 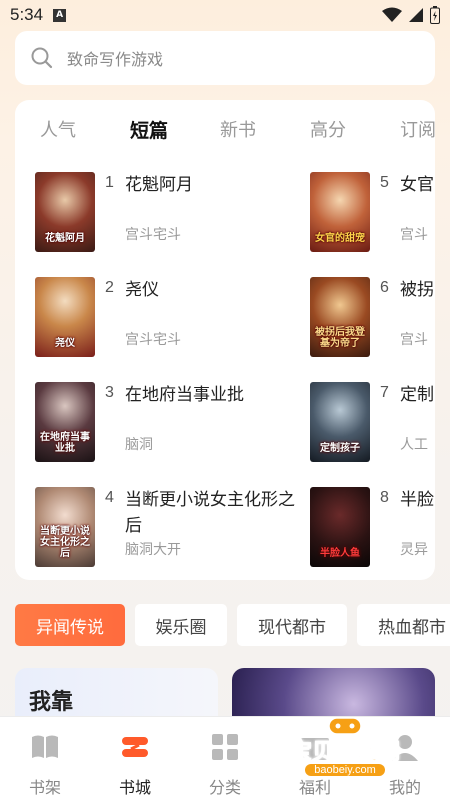 What do you see at coordinates (165, 423) in the screenshot?
I see `book-item: 在地府当事业批 3 在地府当事业批 脑洞` at bounding box center [165, 423].